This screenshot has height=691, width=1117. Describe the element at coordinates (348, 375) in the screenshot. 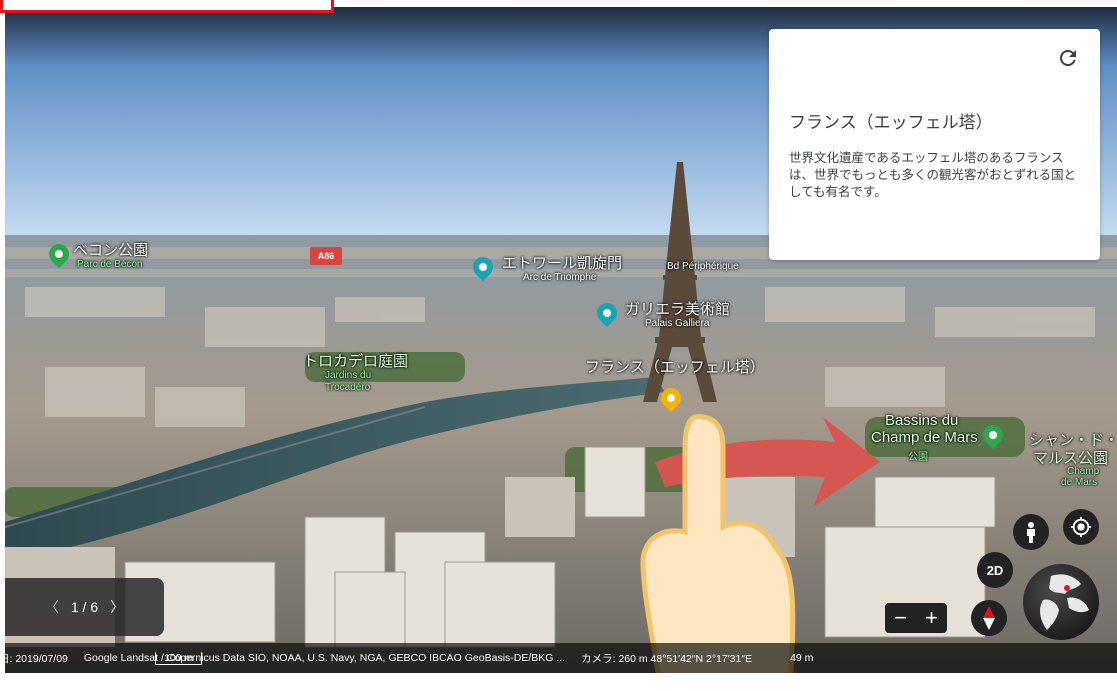

I see `label-trocadero-fr-1: Jardins du` at that location.